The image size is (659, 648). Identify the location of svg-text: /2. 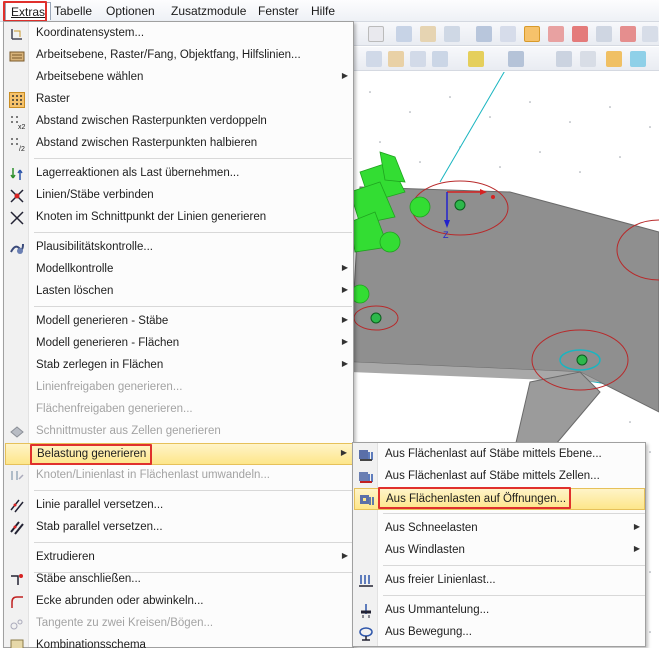
(22, 149).